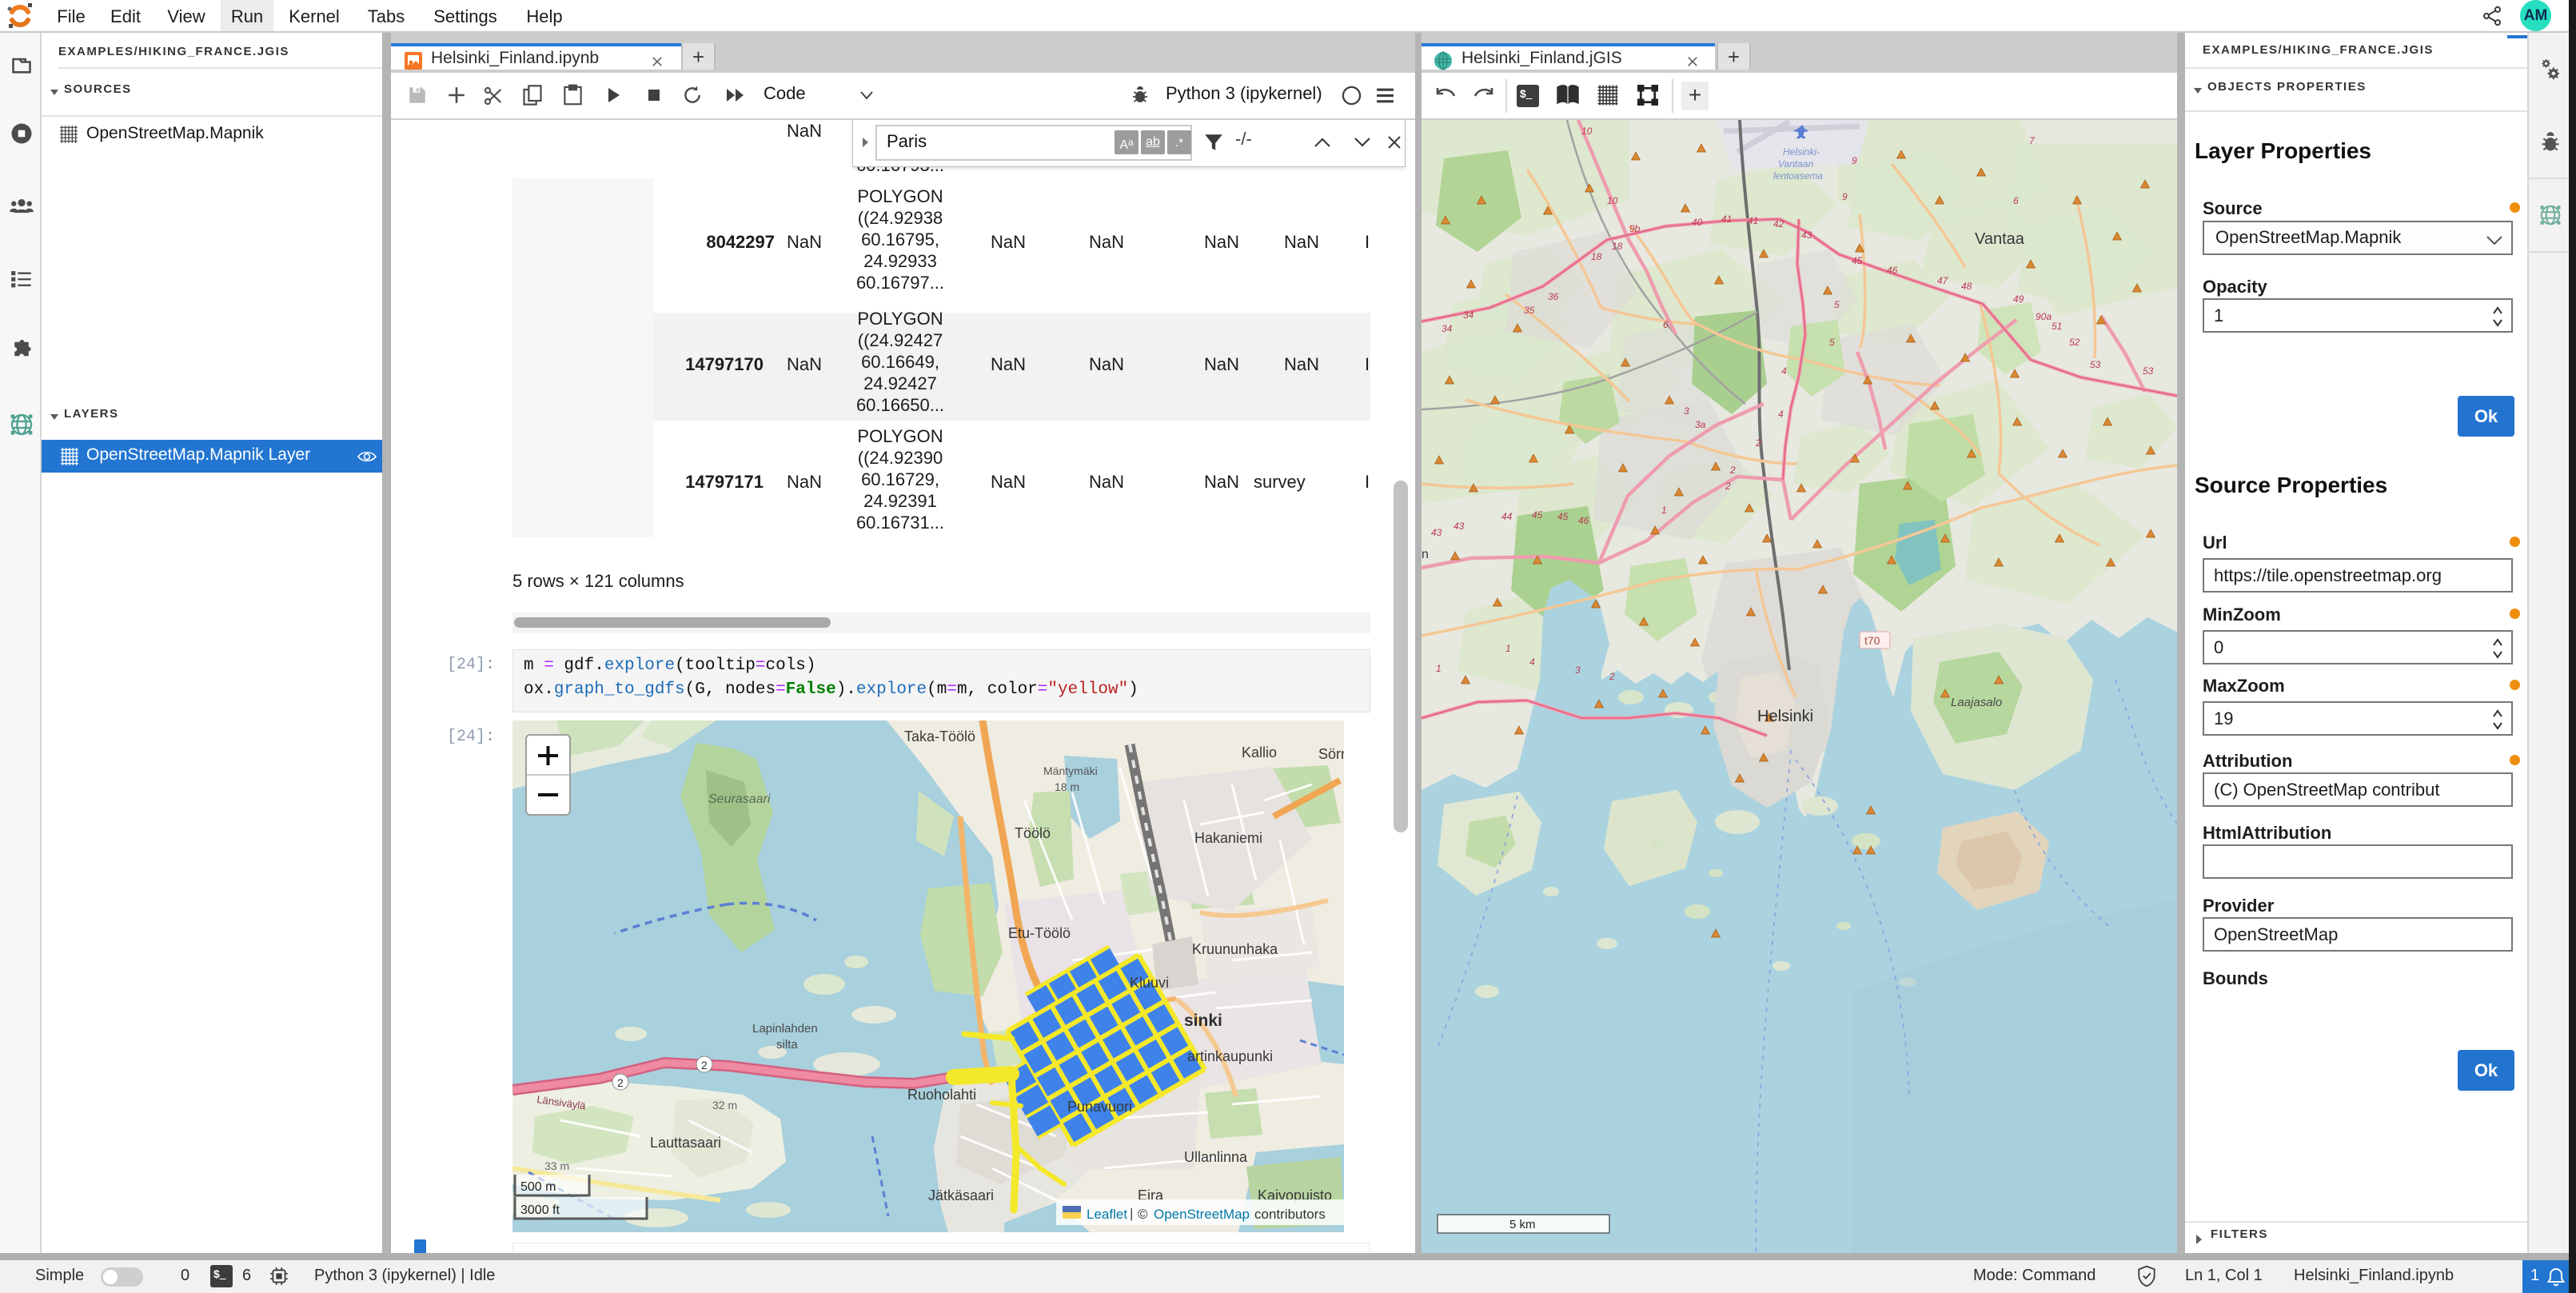 The image size is (2576, 1293). I want to click on svg-text: 3a, so click(1700, 424).